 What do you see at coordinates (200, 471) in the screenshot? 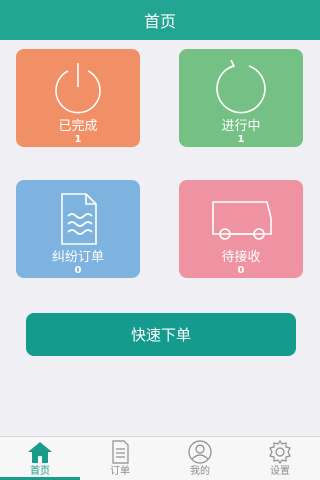
I see `tab-mine-label: 我的` at bounding box center [200, 471].